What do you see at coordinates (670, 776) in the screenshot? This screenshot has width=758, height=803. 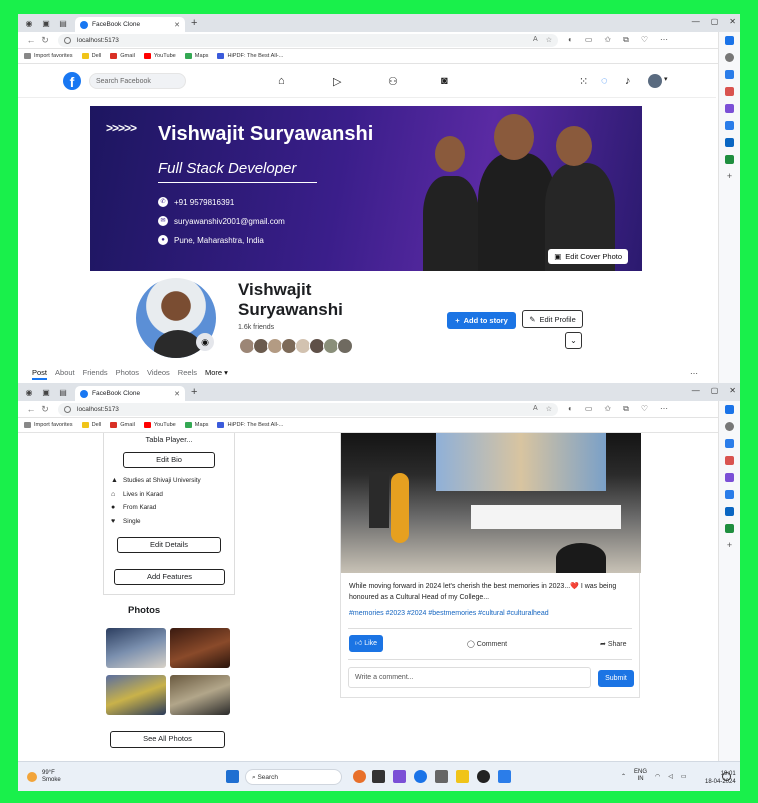 I see `volume-icon: ◁` at bounding box center [670, 776].